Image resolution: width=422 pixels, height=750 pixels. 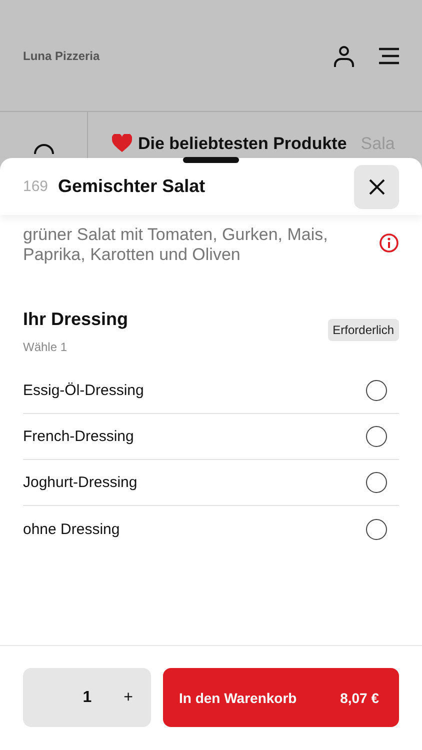 What do you see at coordinates (35, 186) in the screenshot?
I see `product-number: 169` at bounding box center [35, 186].